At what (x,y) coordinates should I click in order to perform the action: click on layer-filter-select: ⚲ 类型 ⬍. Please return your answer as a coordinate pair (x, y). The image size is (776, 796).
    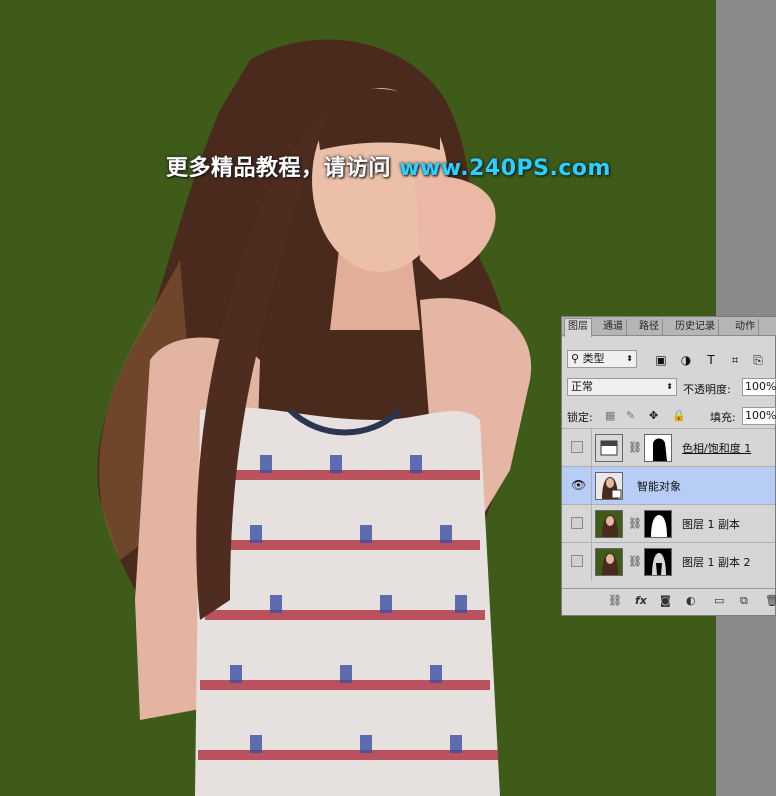
    Looking at the image, I should click on (602, 359).